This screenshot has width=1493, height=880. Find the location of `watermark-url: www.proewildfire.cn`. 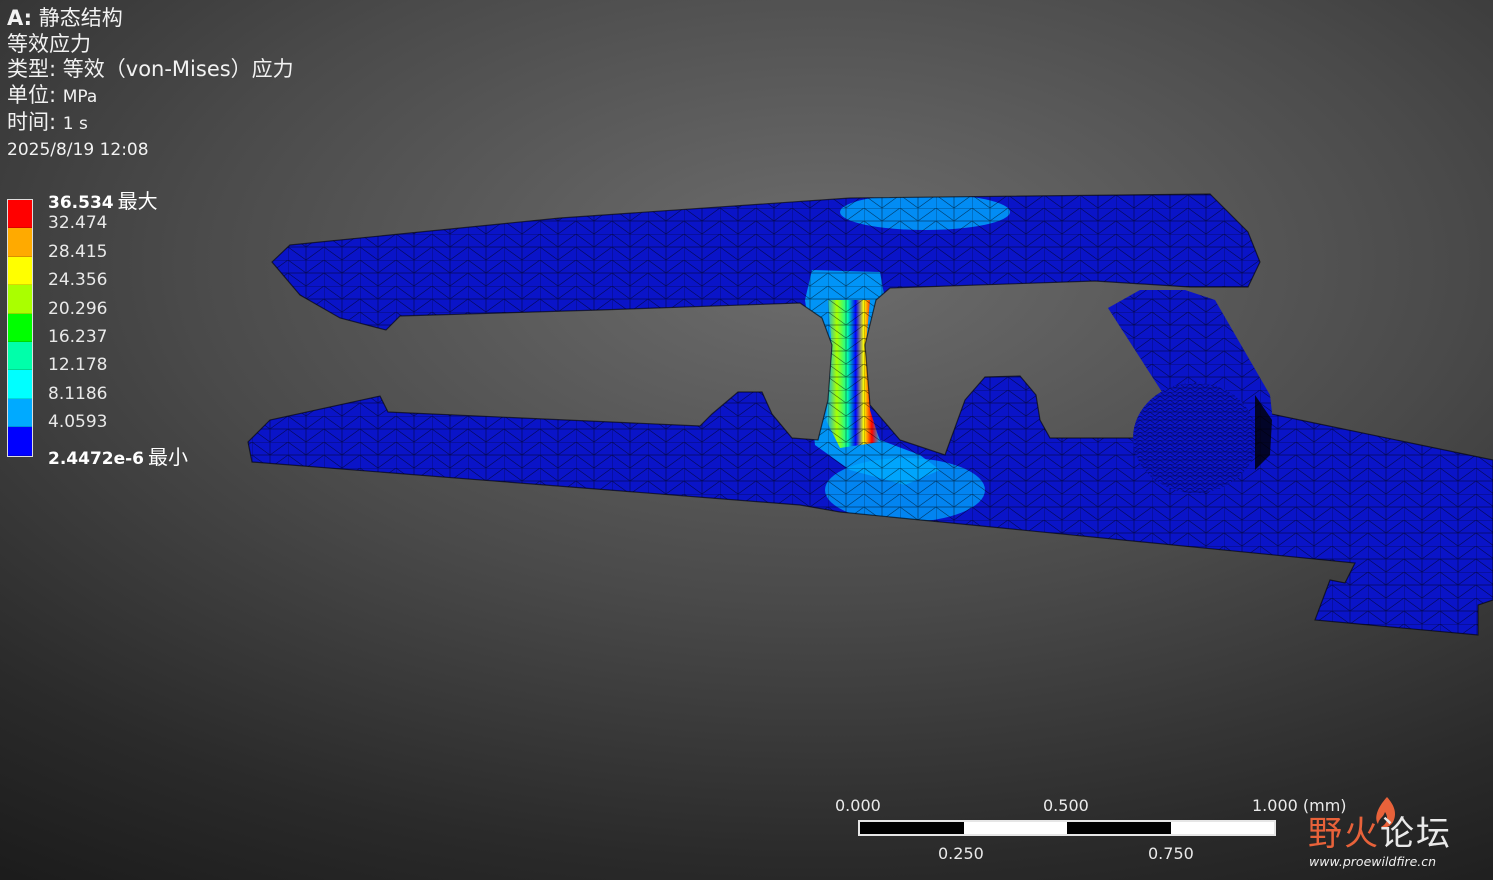

watermark-url: www.proewildfire.cn is located at coordinates (1373, 861).